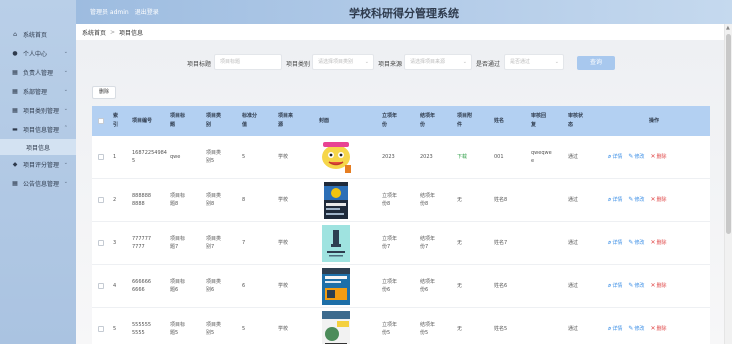  Describe the element at coordinates (248, 62) in the screenshot. I see `title-filter-input: 项目标题` at that location.